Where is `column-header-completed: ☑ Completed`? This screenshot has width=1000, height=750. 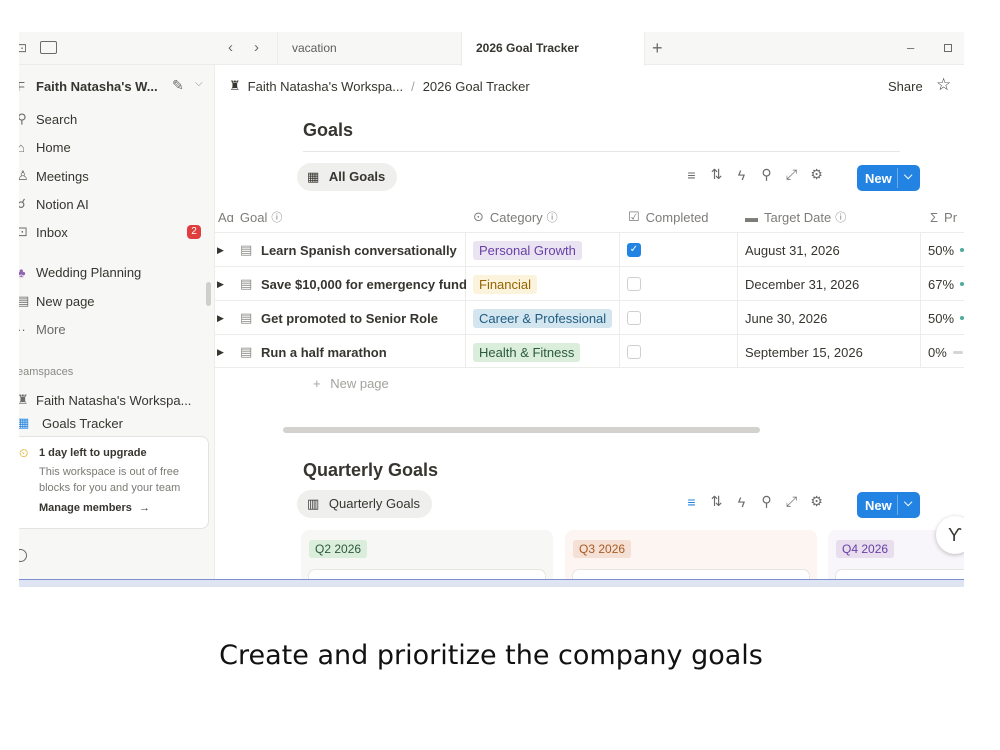 column-header-completed: ☑ Completed is located at coordinates (668, 217).